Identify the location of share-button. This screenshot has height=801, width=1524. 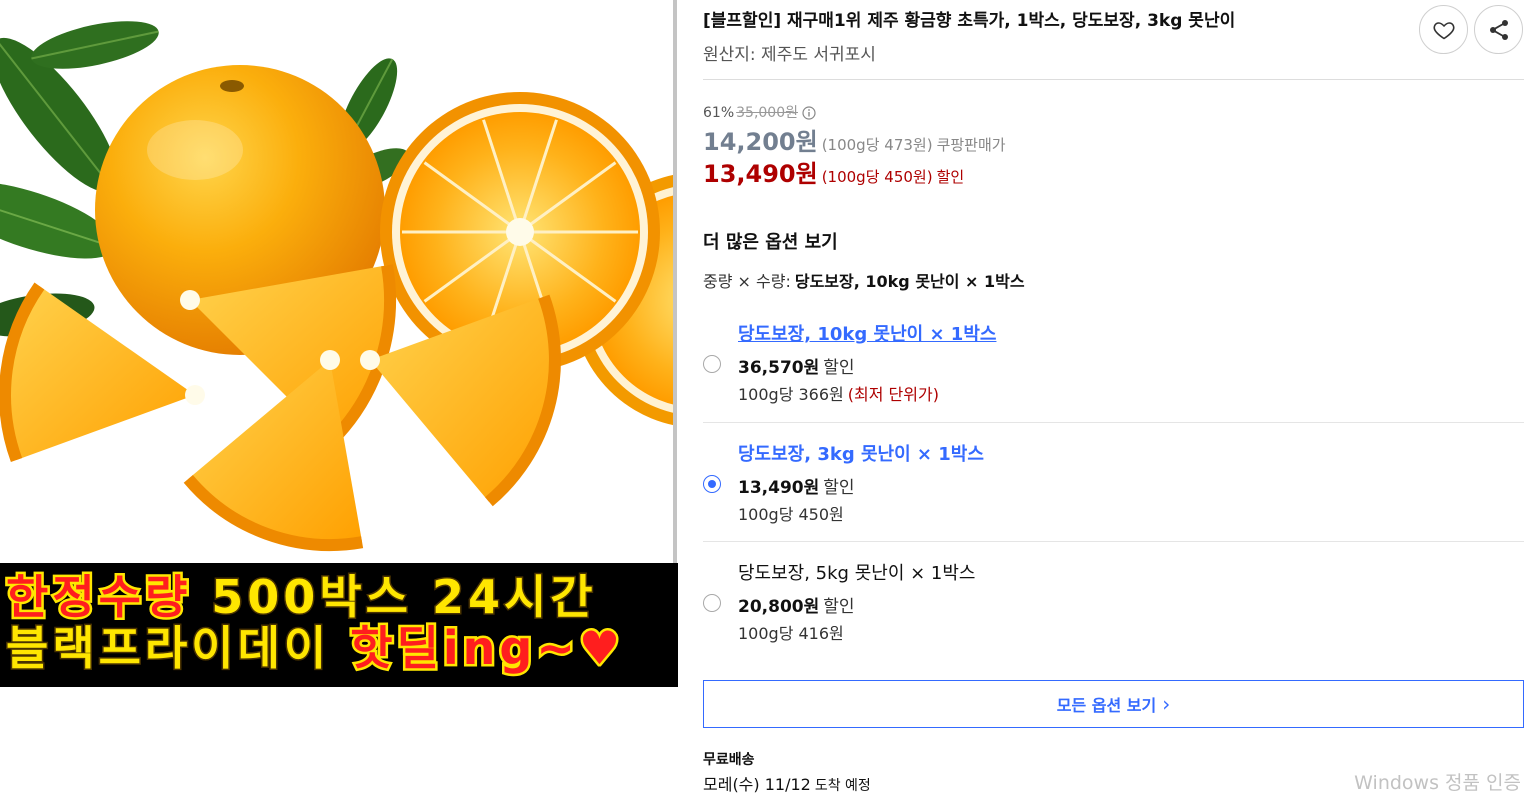
(1498, 29).